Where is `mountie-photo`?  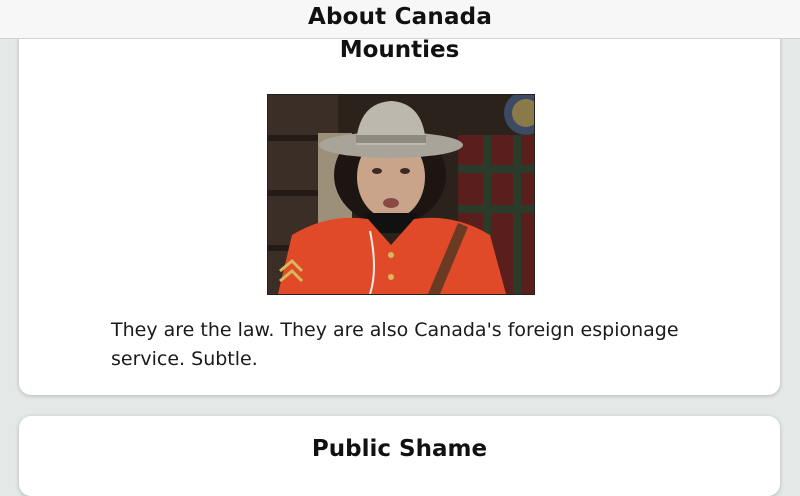 mountie-photo is located at coordinates (401, 194).